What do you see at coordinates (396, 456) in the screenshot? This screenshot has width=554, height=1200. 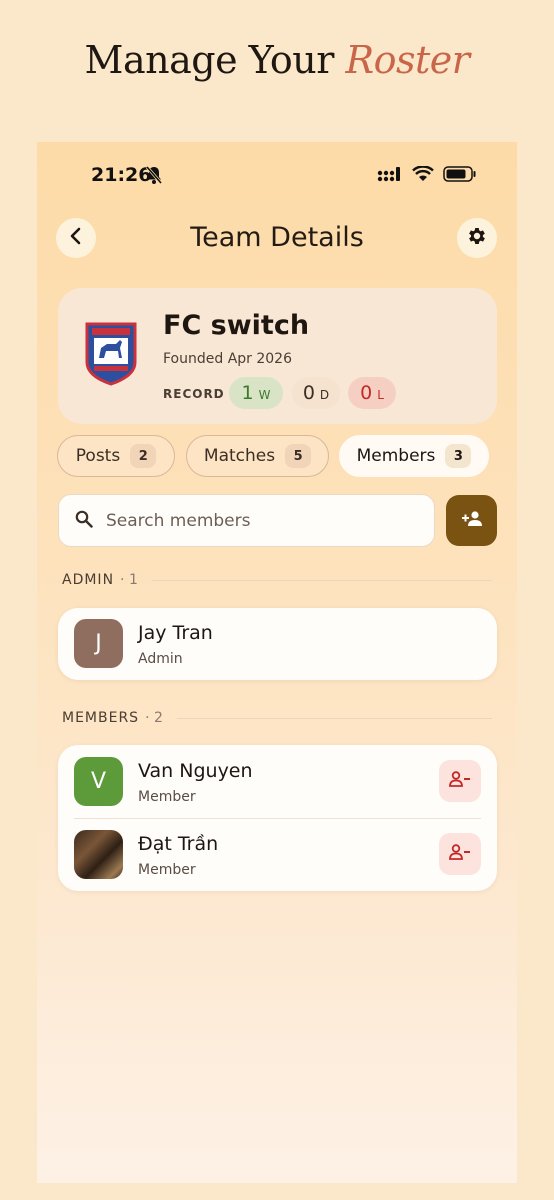 I see `tab-label: Members` at bounding box center [396, 456].